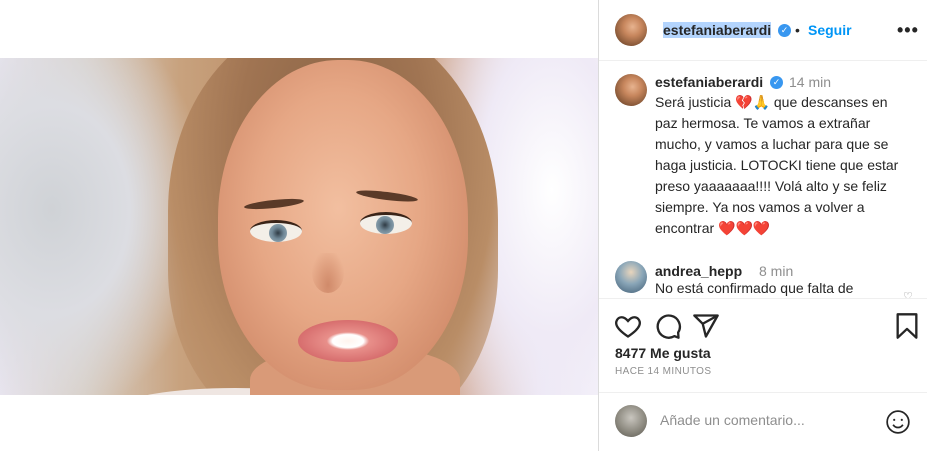 The height and width of the screenshot is (451, 927). Describe the element at coordinates (706, 326) in the screenshot. I see `share-icon` at that location.